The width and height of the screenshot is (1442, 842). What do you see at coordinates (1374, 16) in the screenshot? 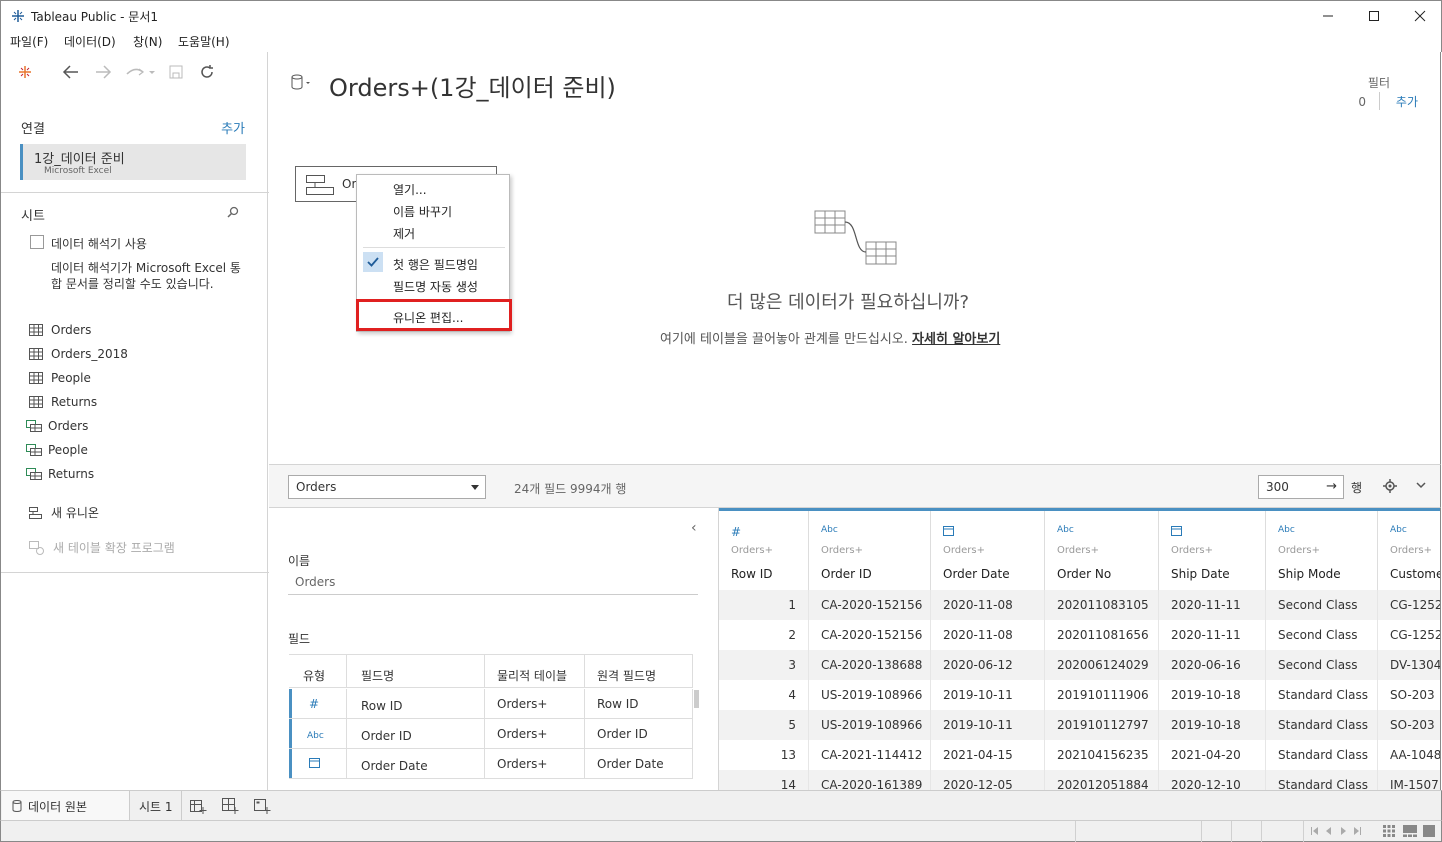
I see `maximize-button` at bounding box center [1374, 16].